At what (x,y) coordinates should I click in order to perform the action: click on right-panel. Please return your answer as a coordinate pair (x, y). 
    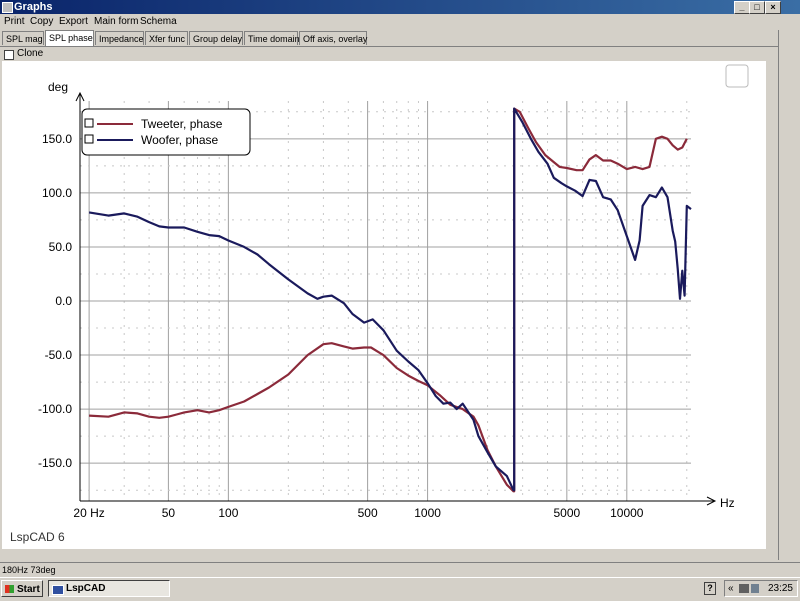
    Looking at the image, I should click on (789, 295).